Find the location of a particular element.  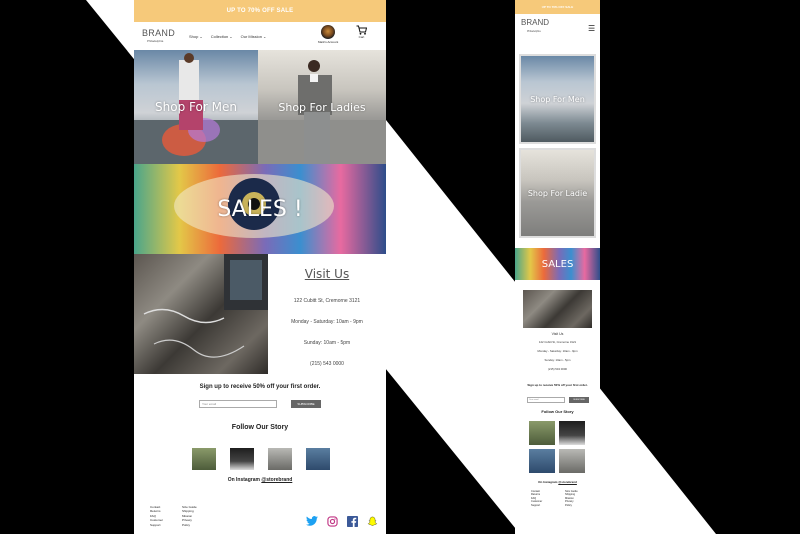

cart-button: Cart is located at coordinates (361, 32).